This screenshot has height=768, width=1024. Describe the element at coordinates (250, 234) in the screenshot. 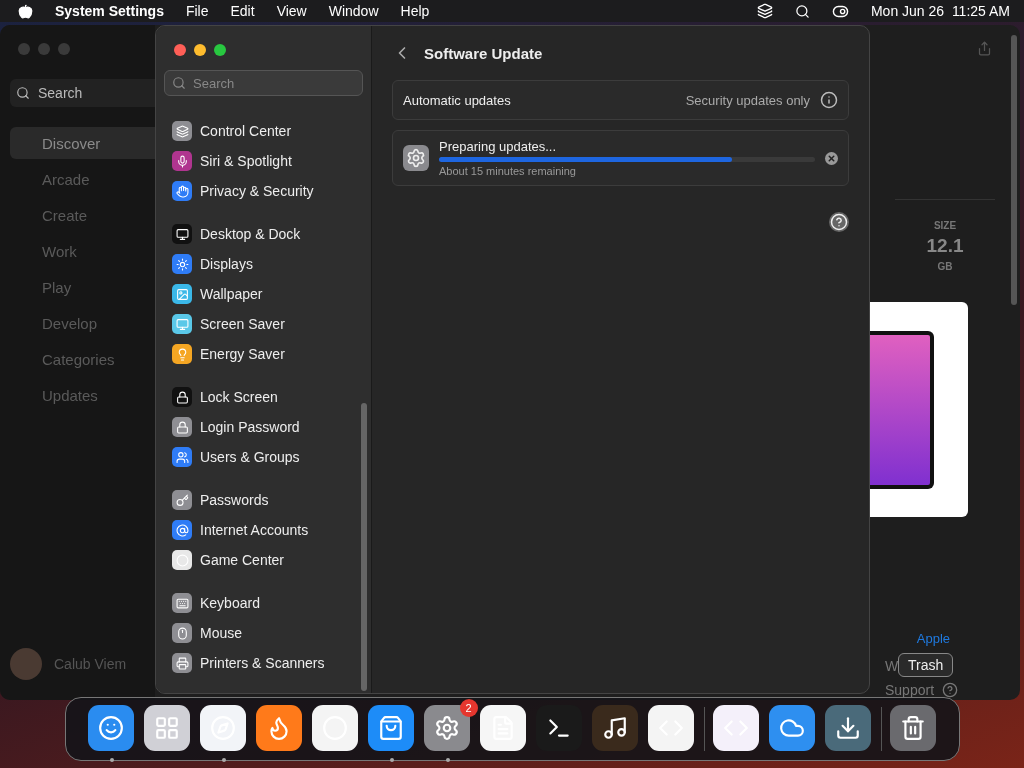

I see `sidebar-label: Desktop & Dock` at that location.